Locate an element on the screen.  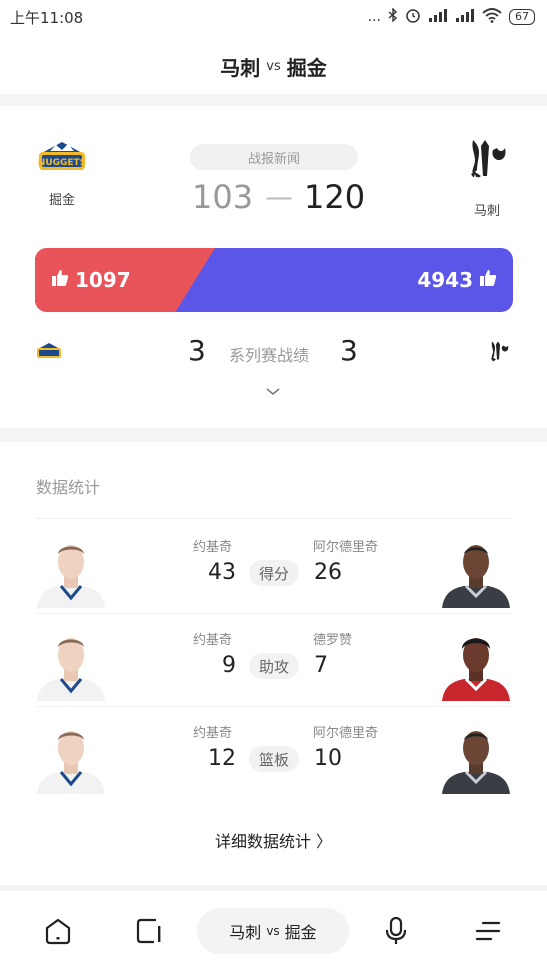
vote-left-button: 1097 is located at coordinates (91, 280).